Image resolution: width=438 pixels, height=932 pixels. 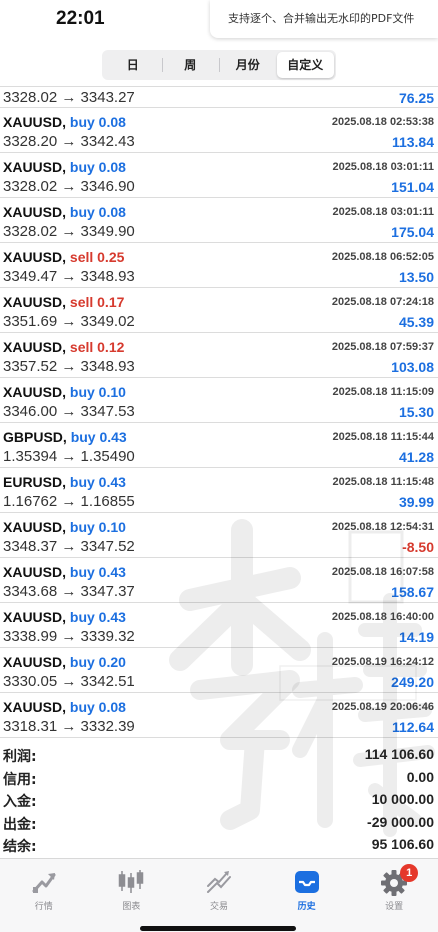 What do you see at coordinates (69, 456) in the screenshot?
I see `trade-prices: 1.35394 → 1.35490` at bounding box center [69, 456].